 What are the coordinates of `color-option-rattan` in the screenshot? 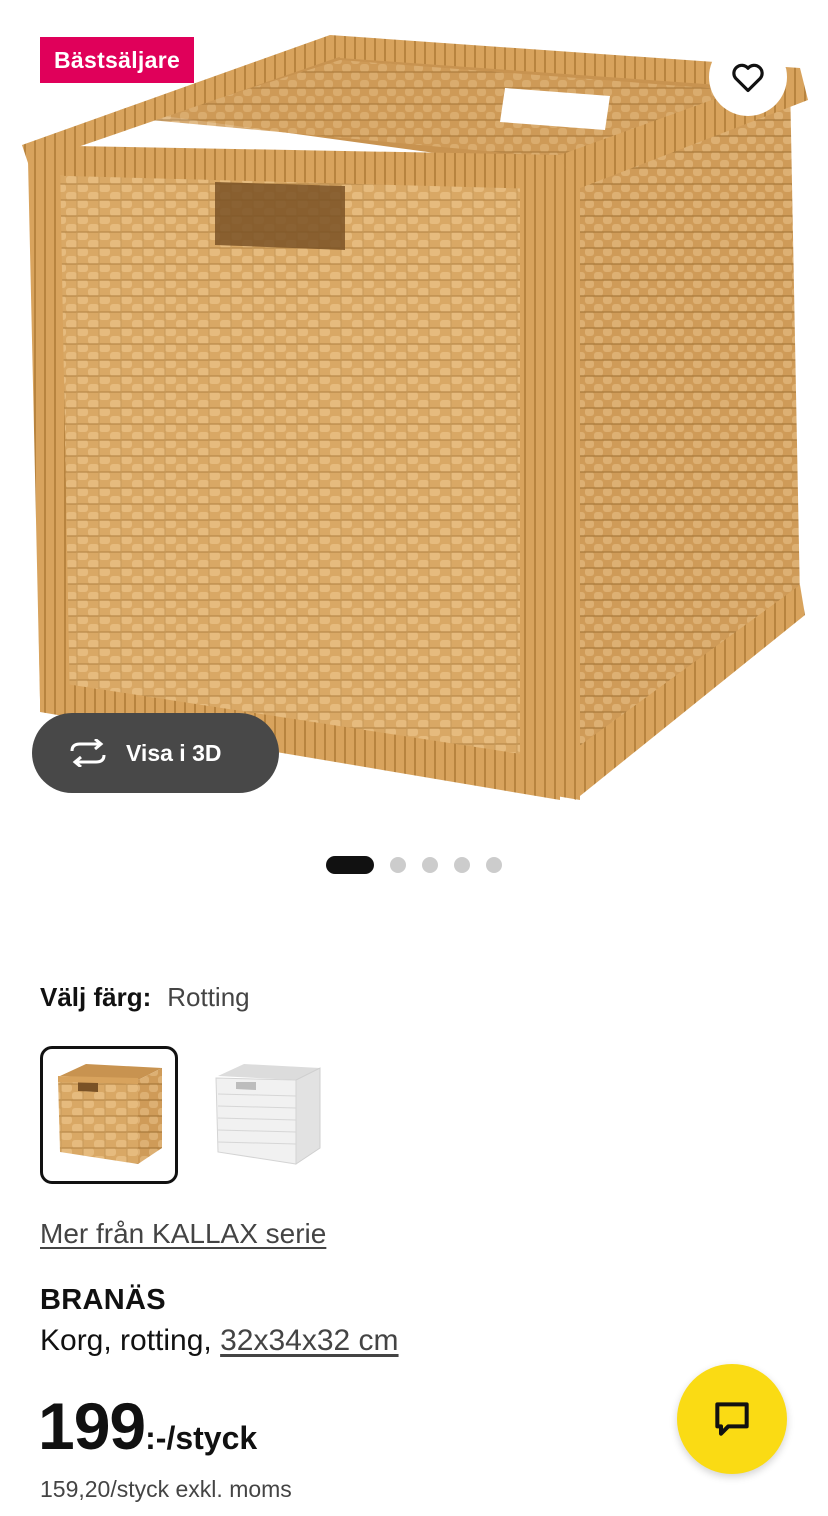 It's located at (109, 1115).